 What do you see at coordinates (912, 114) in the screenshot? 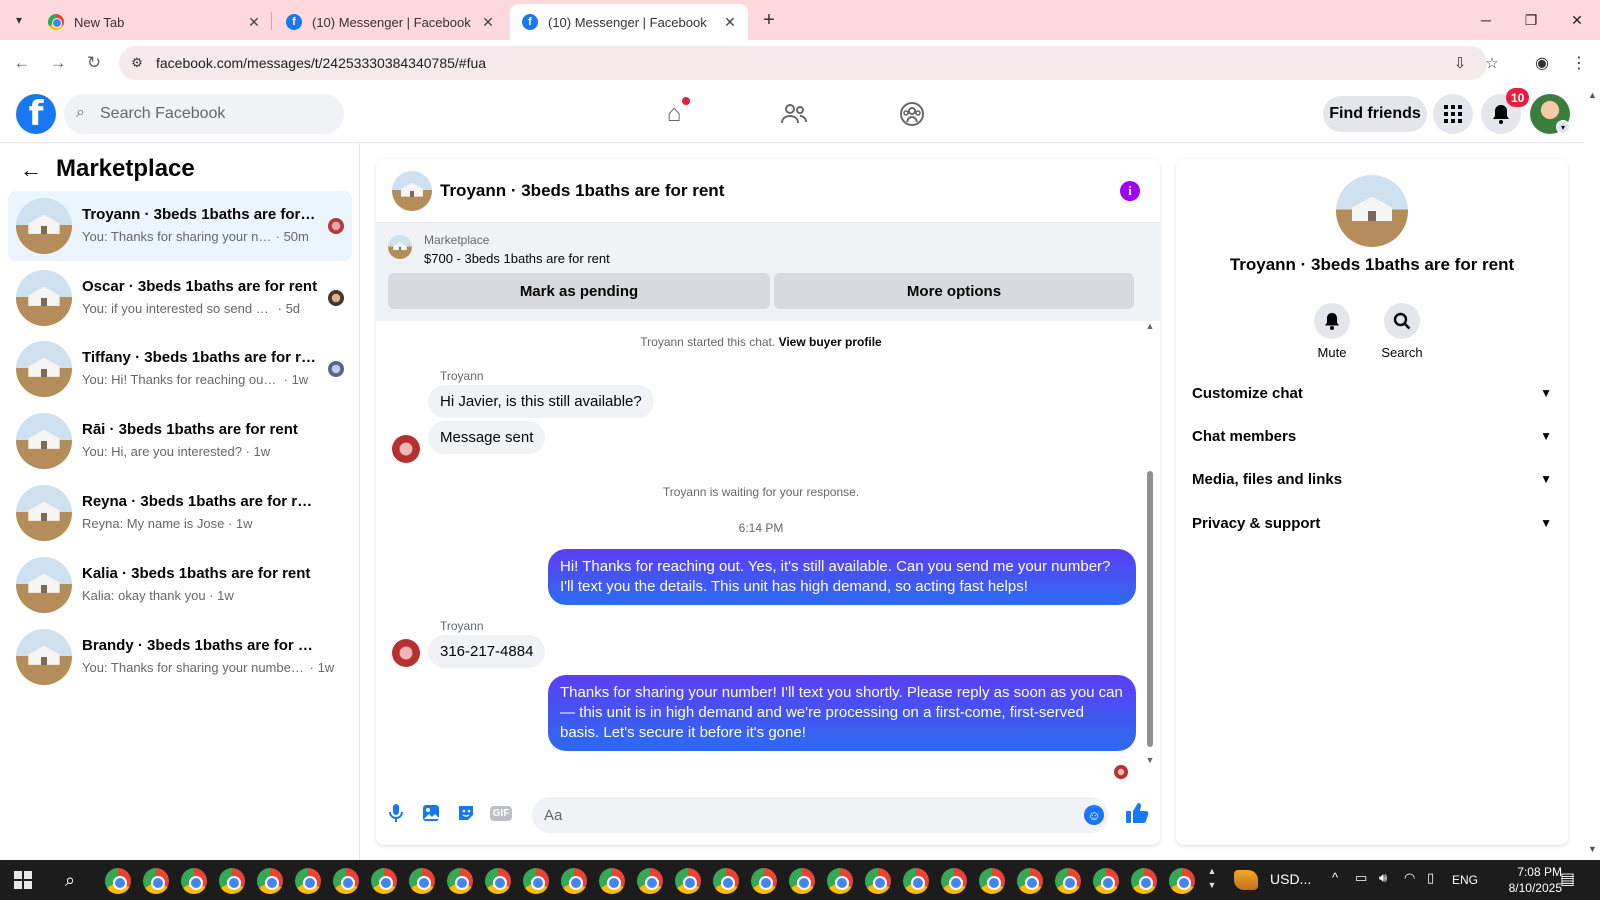
I see `groups-icon` at bounding box center [912, 114].